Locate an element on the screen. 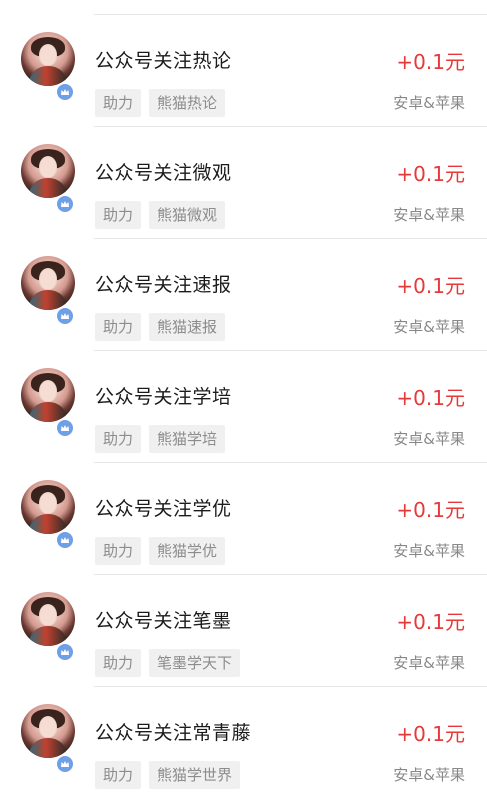 This screenshot has width=487, height=800. task-tags: 助力 熊猫微观 is located at coordinates (160, 215).